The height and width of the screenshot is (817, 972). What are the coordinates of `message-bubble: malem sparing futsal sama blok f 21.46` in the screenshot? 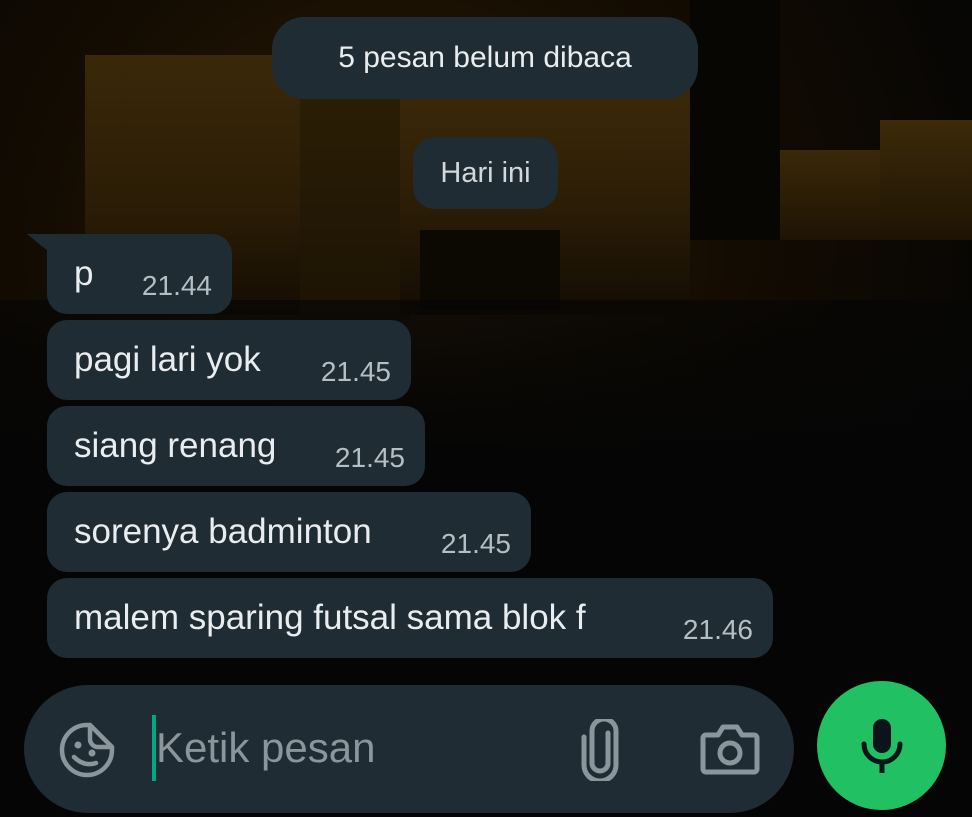 It's located at (410, 618).